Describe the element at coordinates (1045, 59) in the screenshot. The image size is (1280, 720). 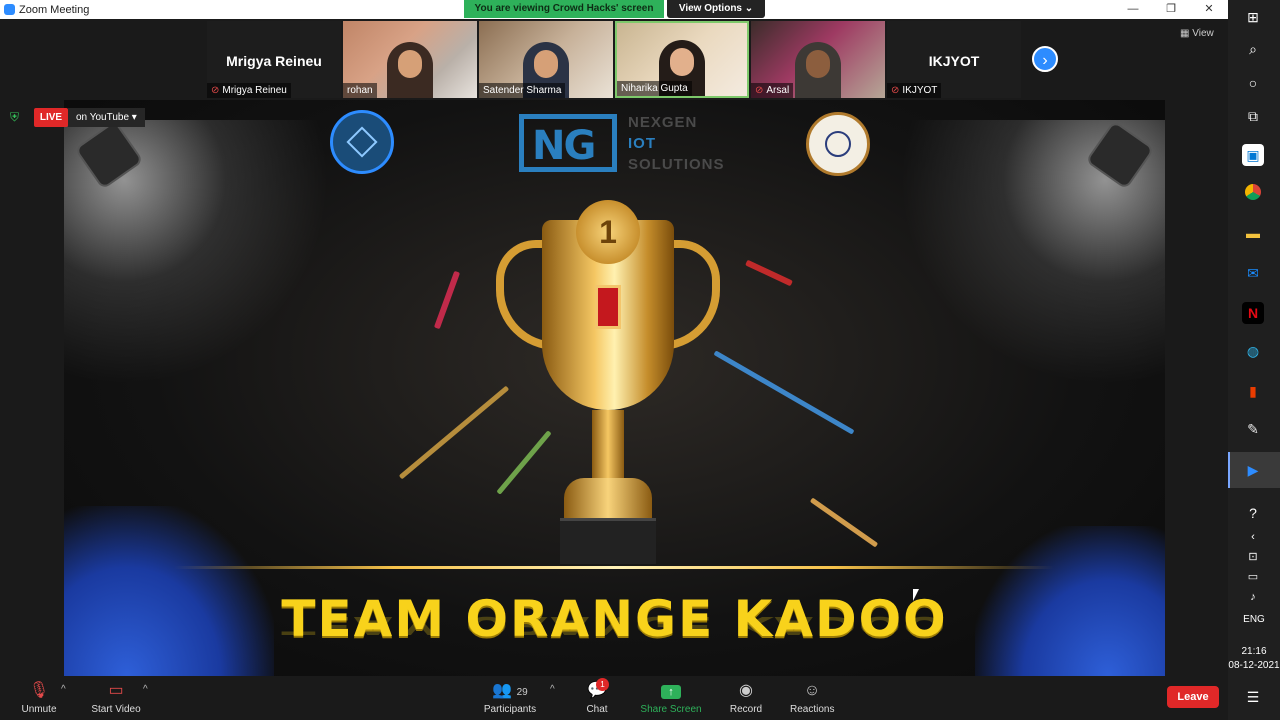
I see `next-page-arrow-icon: ›` at that location.